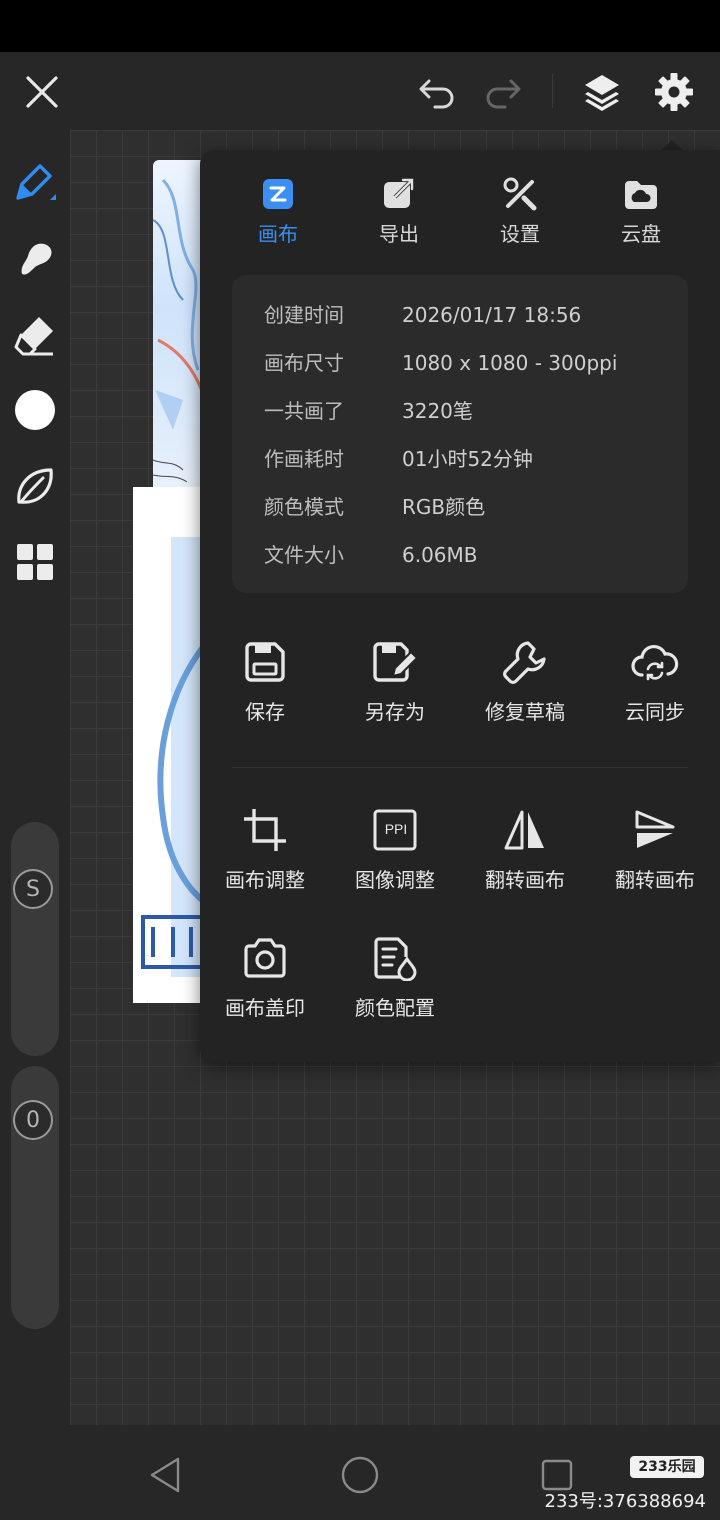 The width and height of the screenshot is (720, 1520). Describe the element at coordinates (395, 880) in the screenshot. I see `action-label: 图像调整` at that location.